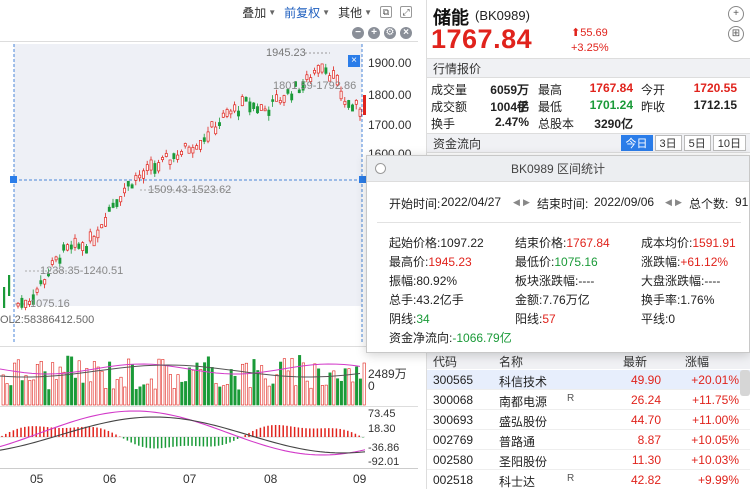 The height and width of the screenshot is (489, 750). I want to click on stock-code: (BK0989), so click(502, 15).